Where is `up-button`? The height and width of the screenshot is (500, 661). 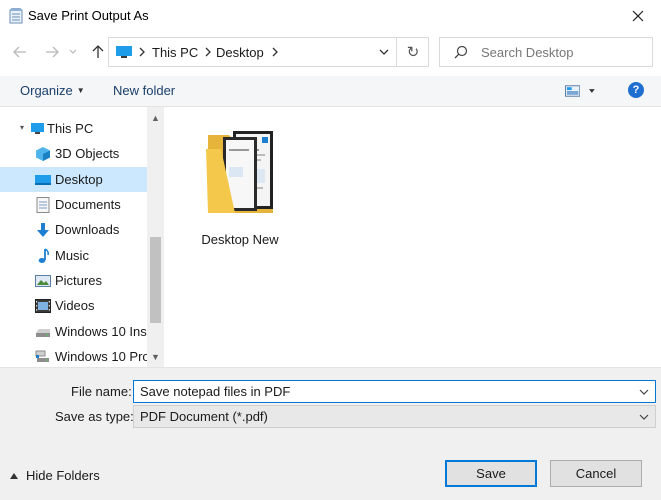 up-button is located at coordinates (98, 52).